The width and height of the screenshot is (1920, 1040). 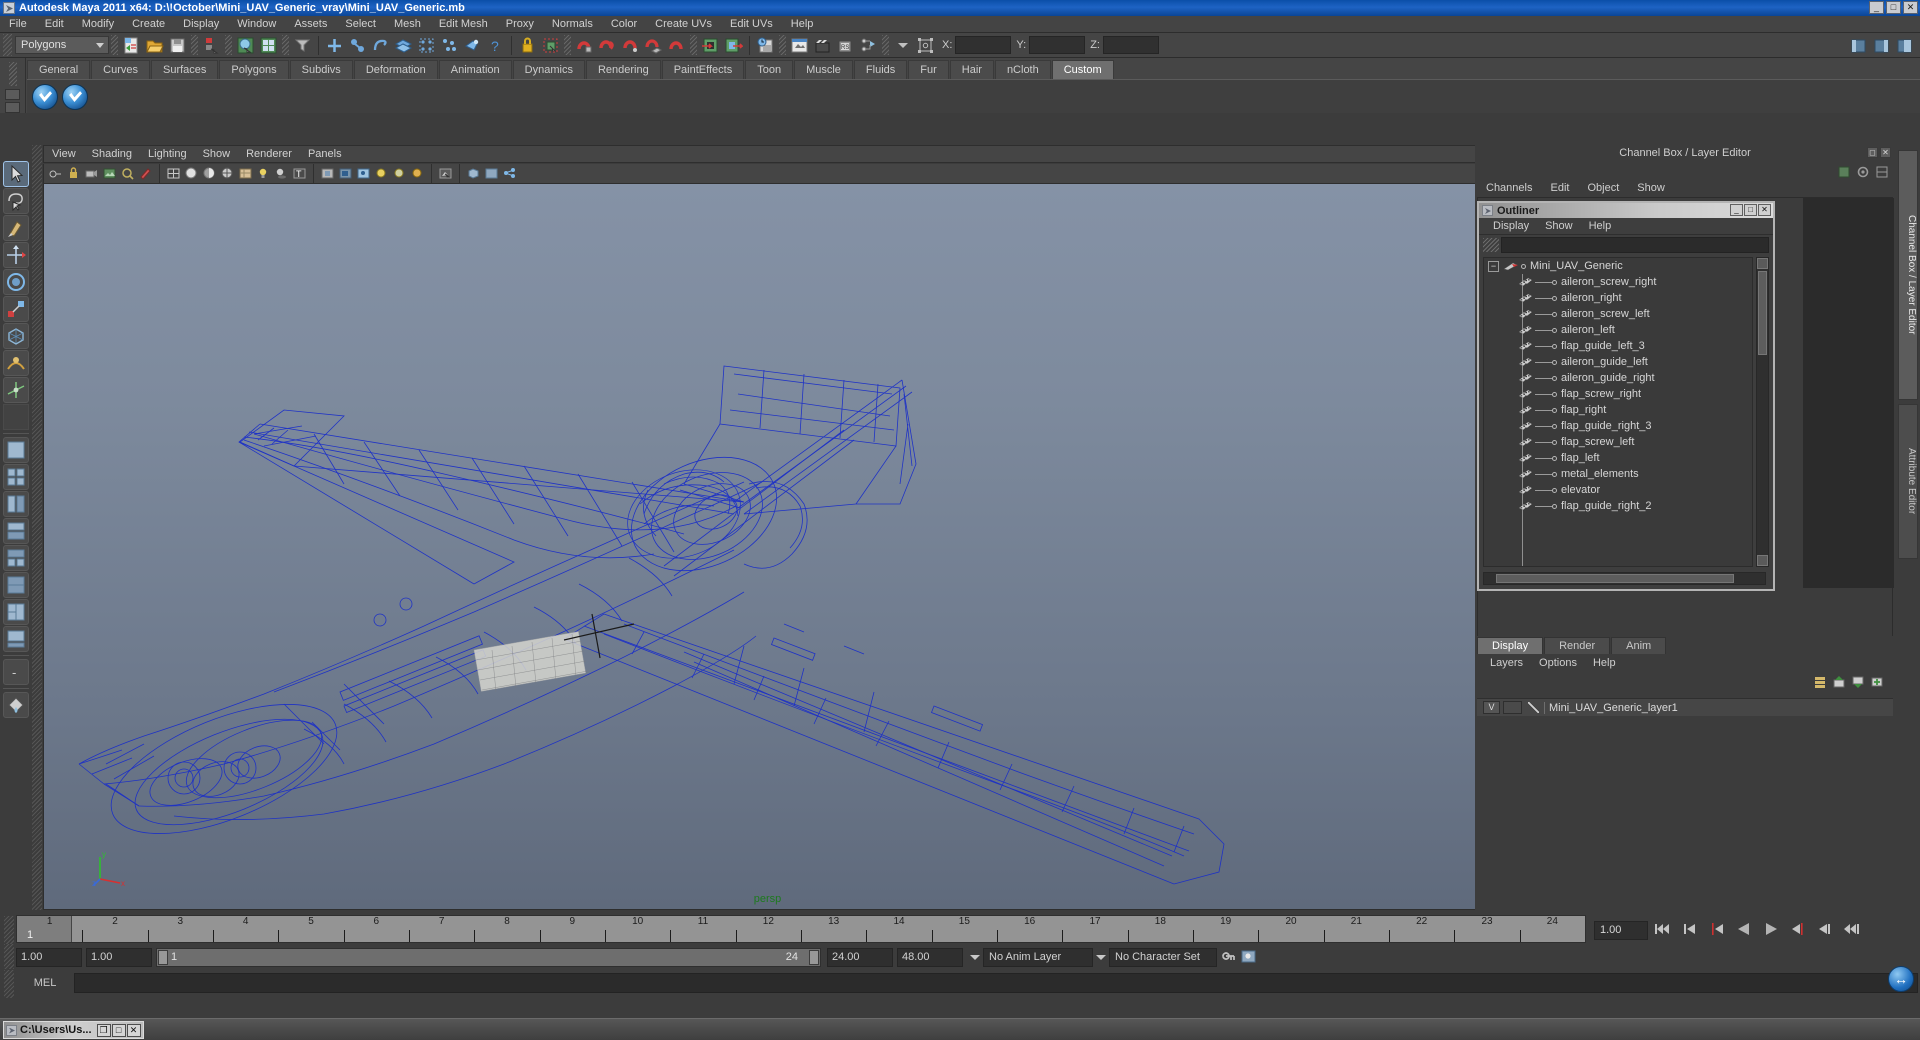 What do you see at coordinates (37, 527) in the screenshot?
I see `viewport-grip` at bounding box center [37, 527].